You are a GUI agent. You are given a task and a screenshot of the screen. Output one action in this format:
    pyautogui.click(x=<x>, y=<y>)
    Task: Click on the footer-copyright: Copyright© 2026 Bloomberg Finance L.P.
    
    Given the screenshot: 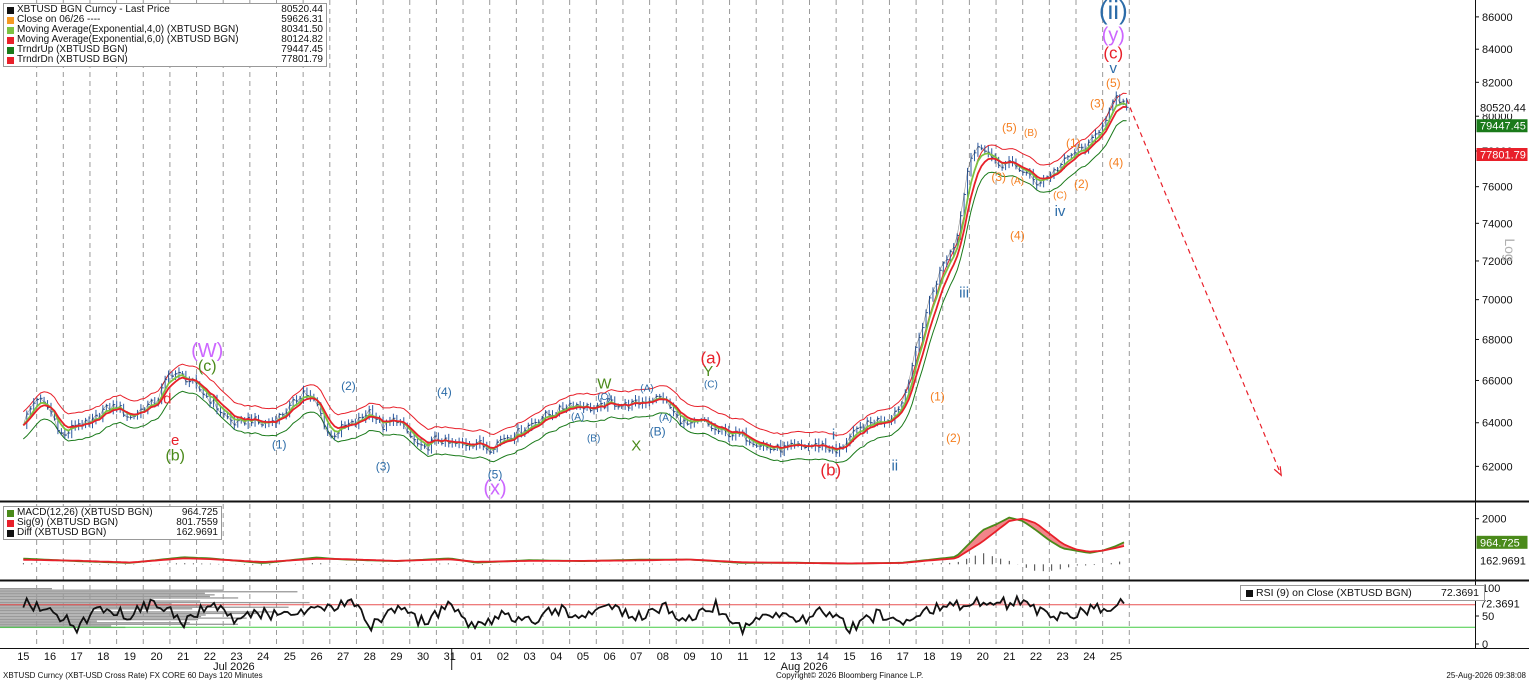 What is the action you would take?
    pyautogui.click(x=850, y=675)
    